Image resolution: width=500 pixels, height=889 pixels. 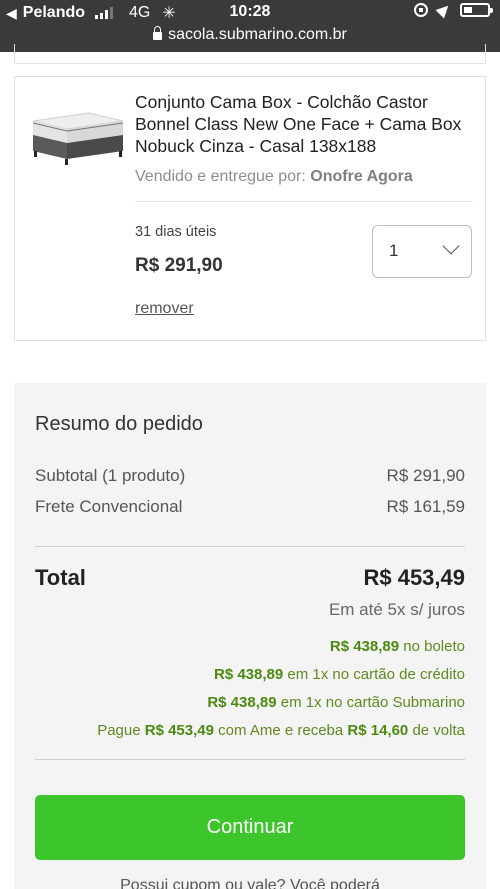 What do you see at coordinates (179, 265) in the screenshot?
I see `item-price: R$ 291,90` at bounding box center [179, 265].